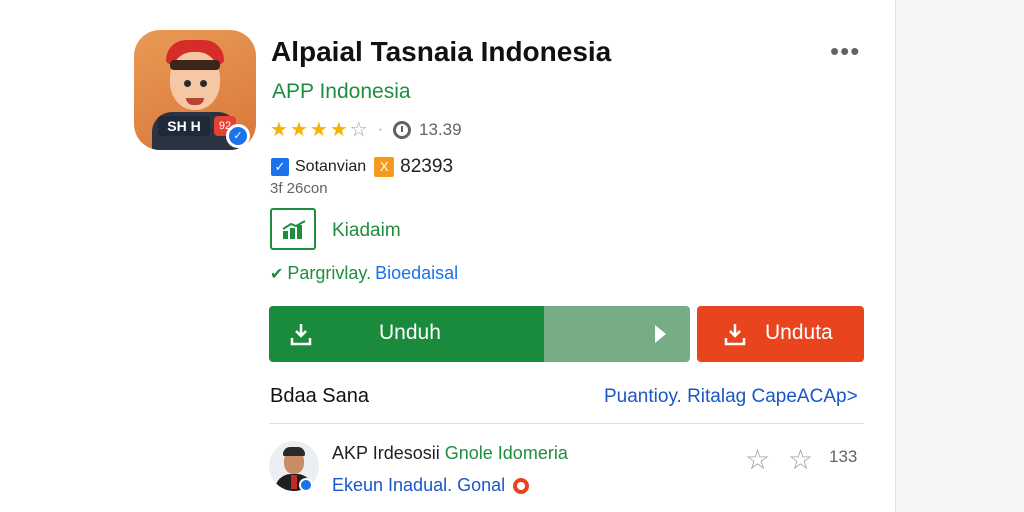 Image resolution: width=1024 pixels, height=512 pixels. I want to click on privacy-link: Bioedaisal, so click(416, 273).